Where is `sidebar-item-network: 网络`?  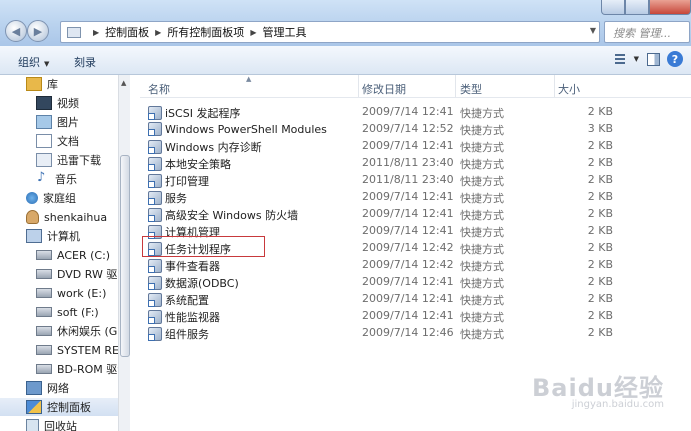 sidebar-item-network: 网络 is located at coordinates (59, 388).